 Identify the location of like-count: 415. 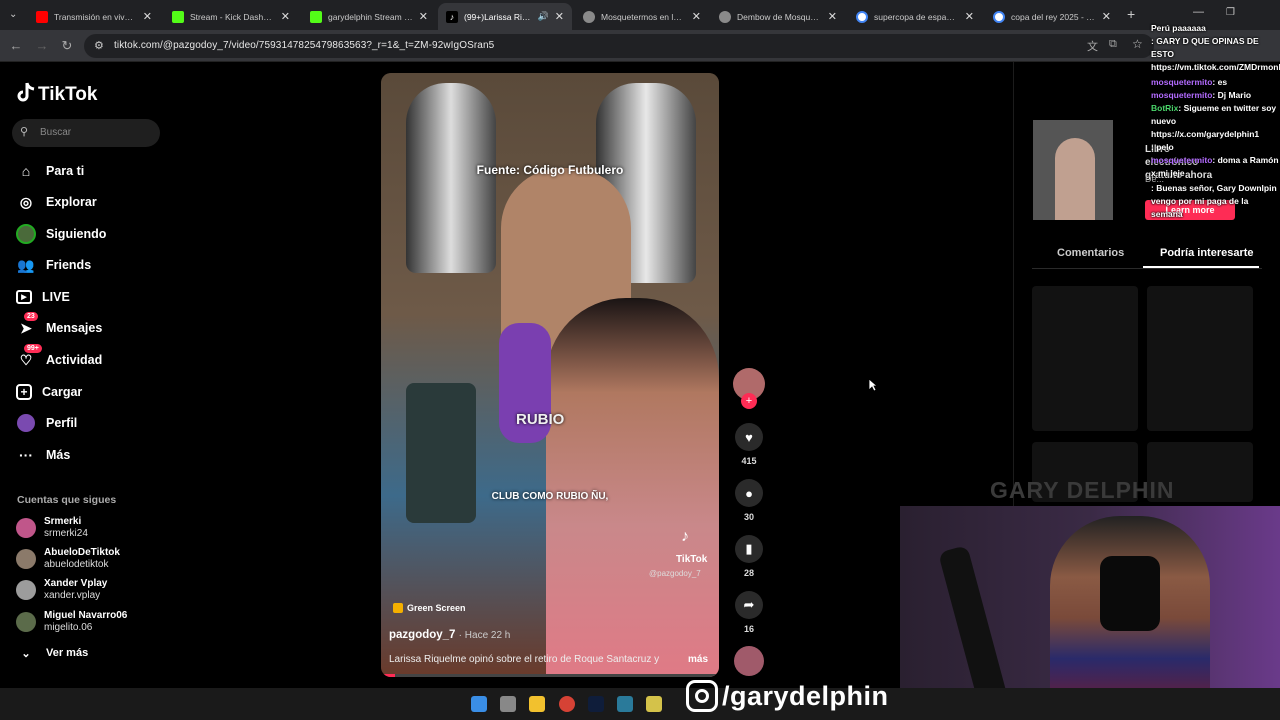
(749, 461).